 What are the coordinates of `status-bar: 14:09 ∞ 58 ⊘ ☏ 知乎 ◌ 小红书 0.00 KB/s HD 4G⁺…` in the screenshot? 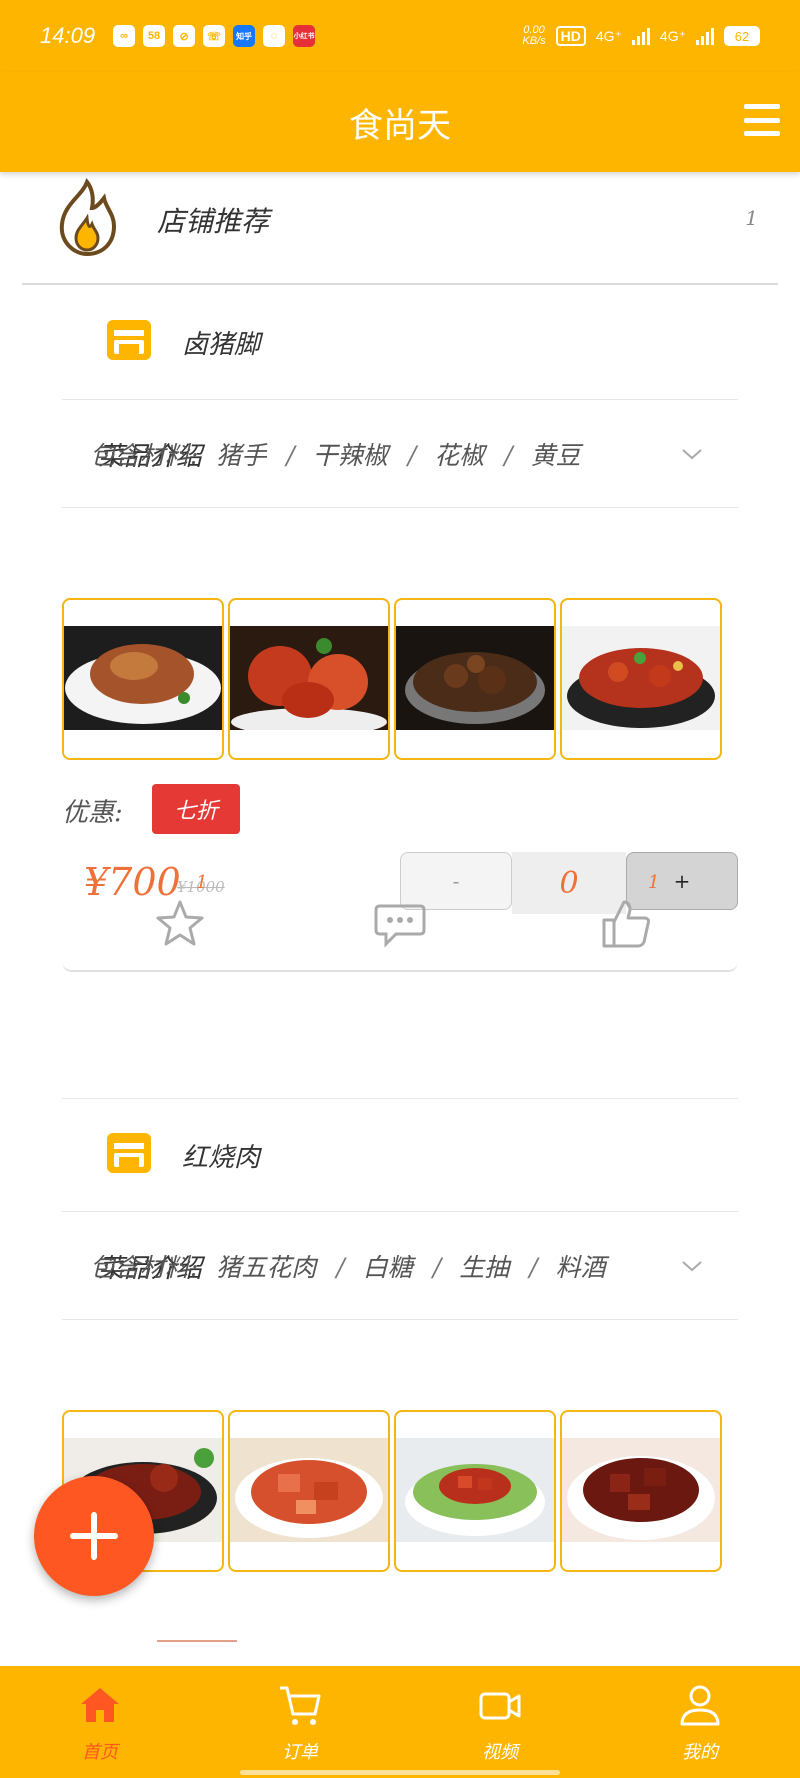 It's located at (400, 36).